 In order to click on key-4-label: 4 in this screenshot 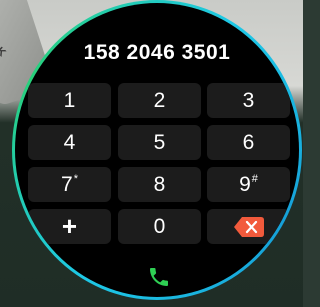, I will do `click(69, 142)`.